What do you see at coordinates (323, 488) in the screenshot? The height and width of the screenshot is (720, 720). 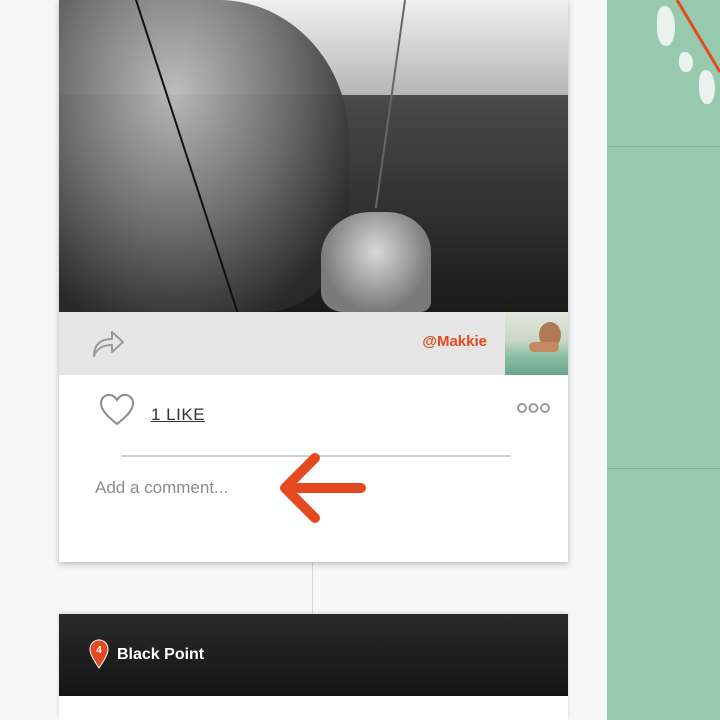 I see `red-arrow-icon` at bounding box center [323, 488].